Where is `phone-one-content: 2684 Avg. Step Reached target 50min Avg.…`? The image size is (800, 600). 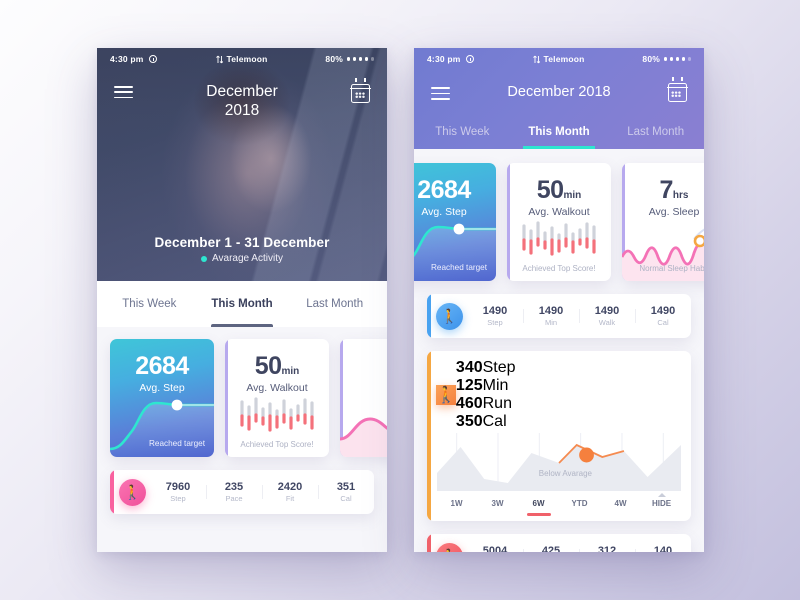
phone-one-content: 2684 Avg. Step Reached target 50min Avg.… is located at coordinates (242, 428).